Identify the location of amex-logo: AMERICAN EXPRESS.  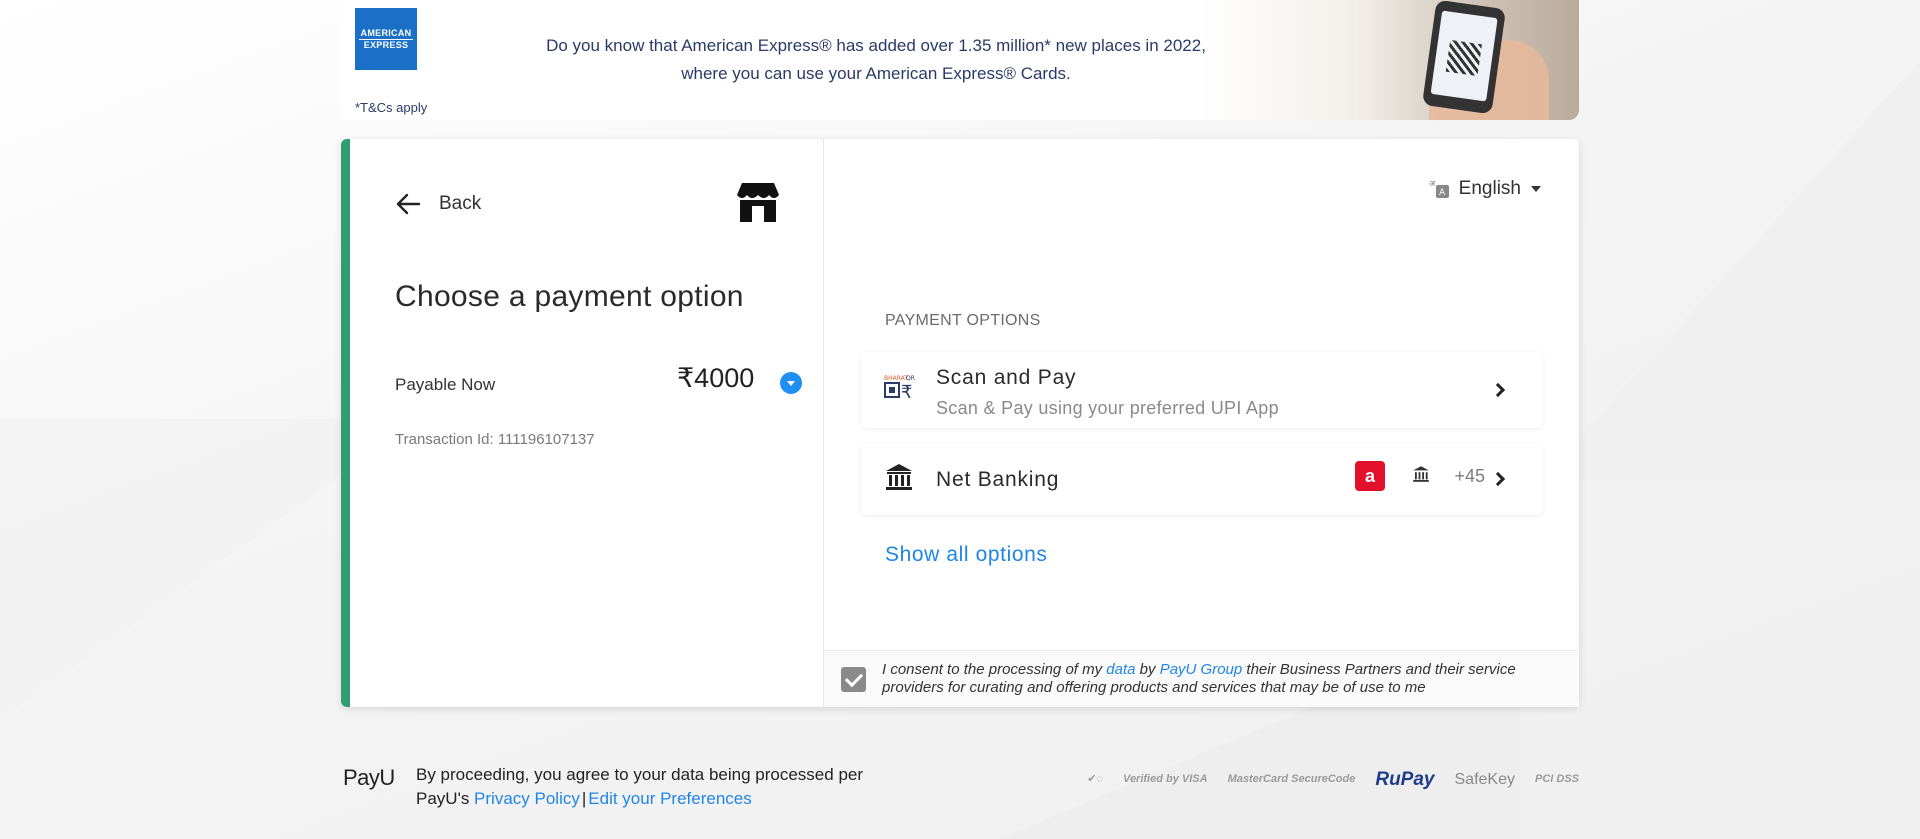
(386, 39).